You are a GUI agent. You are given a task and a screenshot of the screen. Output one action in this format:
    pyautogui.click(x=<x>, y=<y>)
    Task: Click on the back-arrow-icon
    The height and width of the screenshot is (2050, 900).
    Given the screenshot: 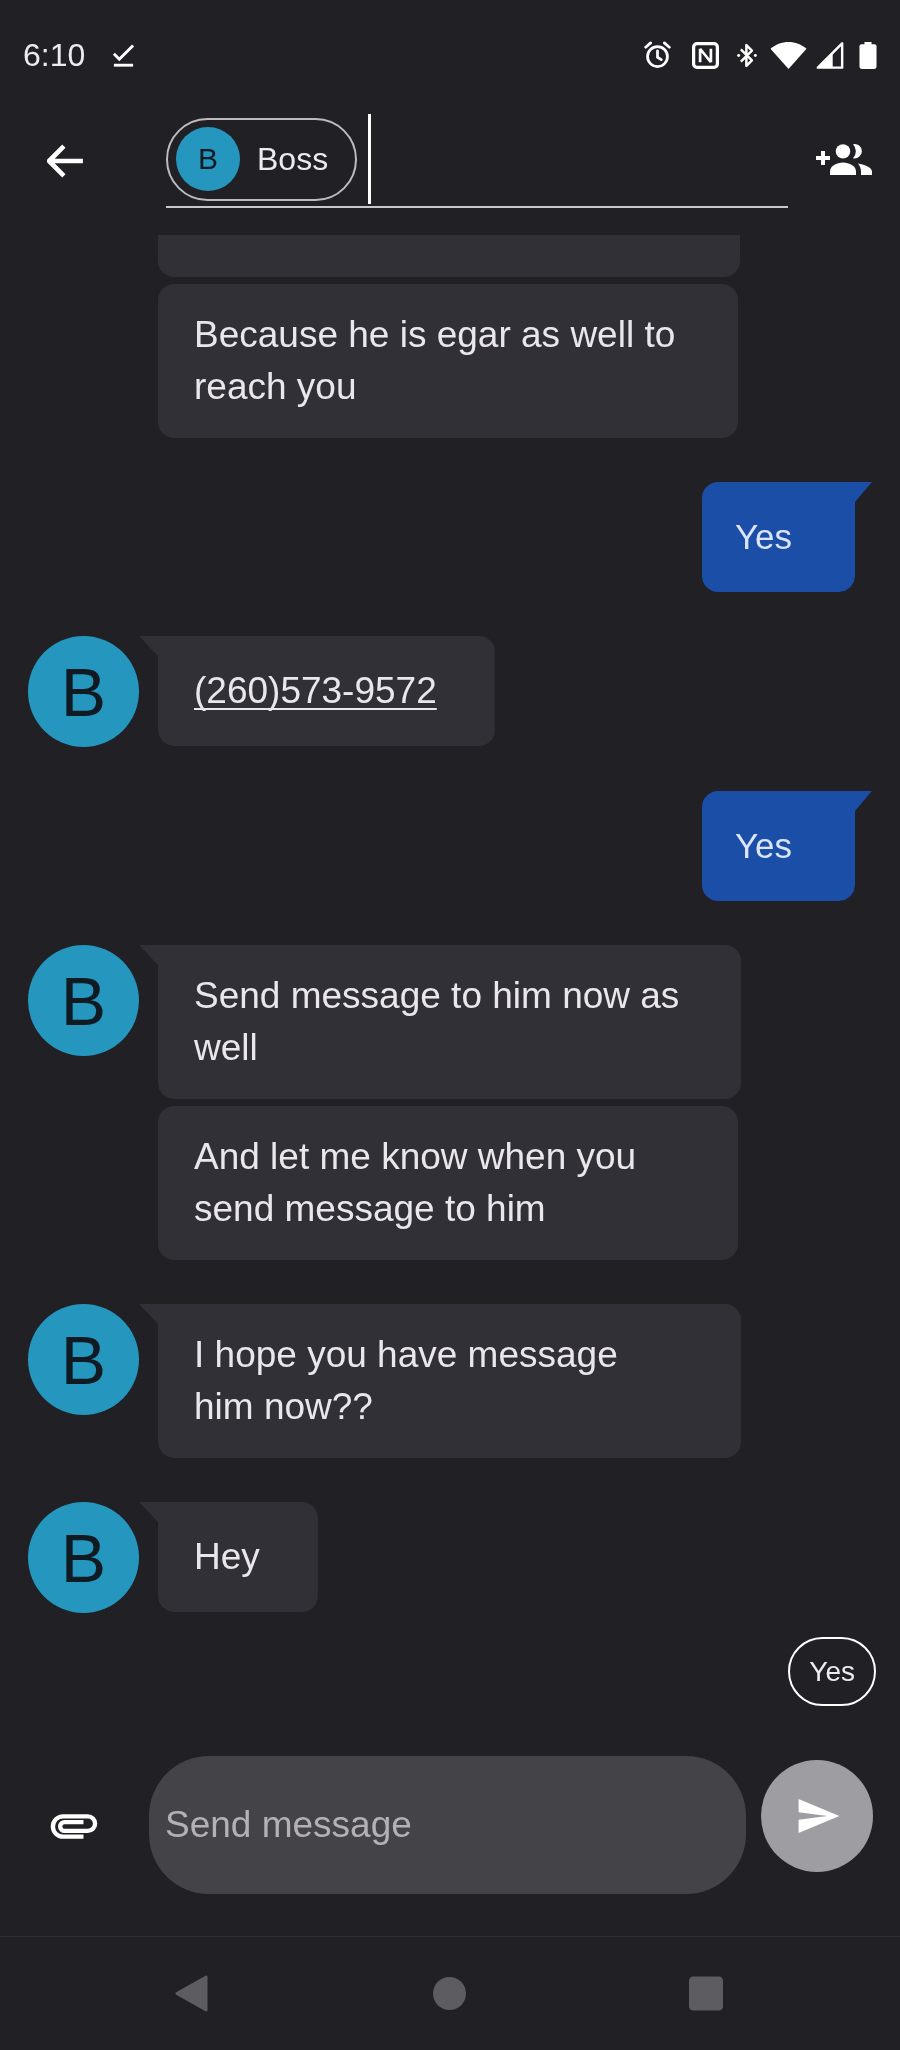 What is the action you would take?
    pyautogui.click(x=66, y=161)
    